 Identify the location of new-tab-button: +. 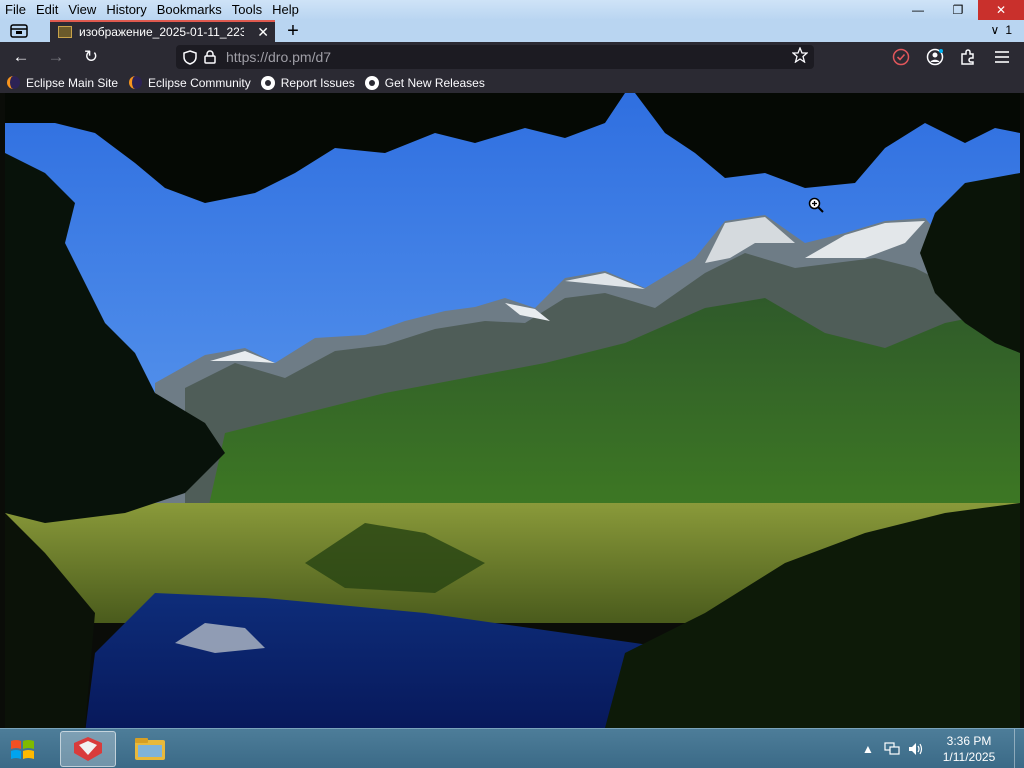
(293, 31).